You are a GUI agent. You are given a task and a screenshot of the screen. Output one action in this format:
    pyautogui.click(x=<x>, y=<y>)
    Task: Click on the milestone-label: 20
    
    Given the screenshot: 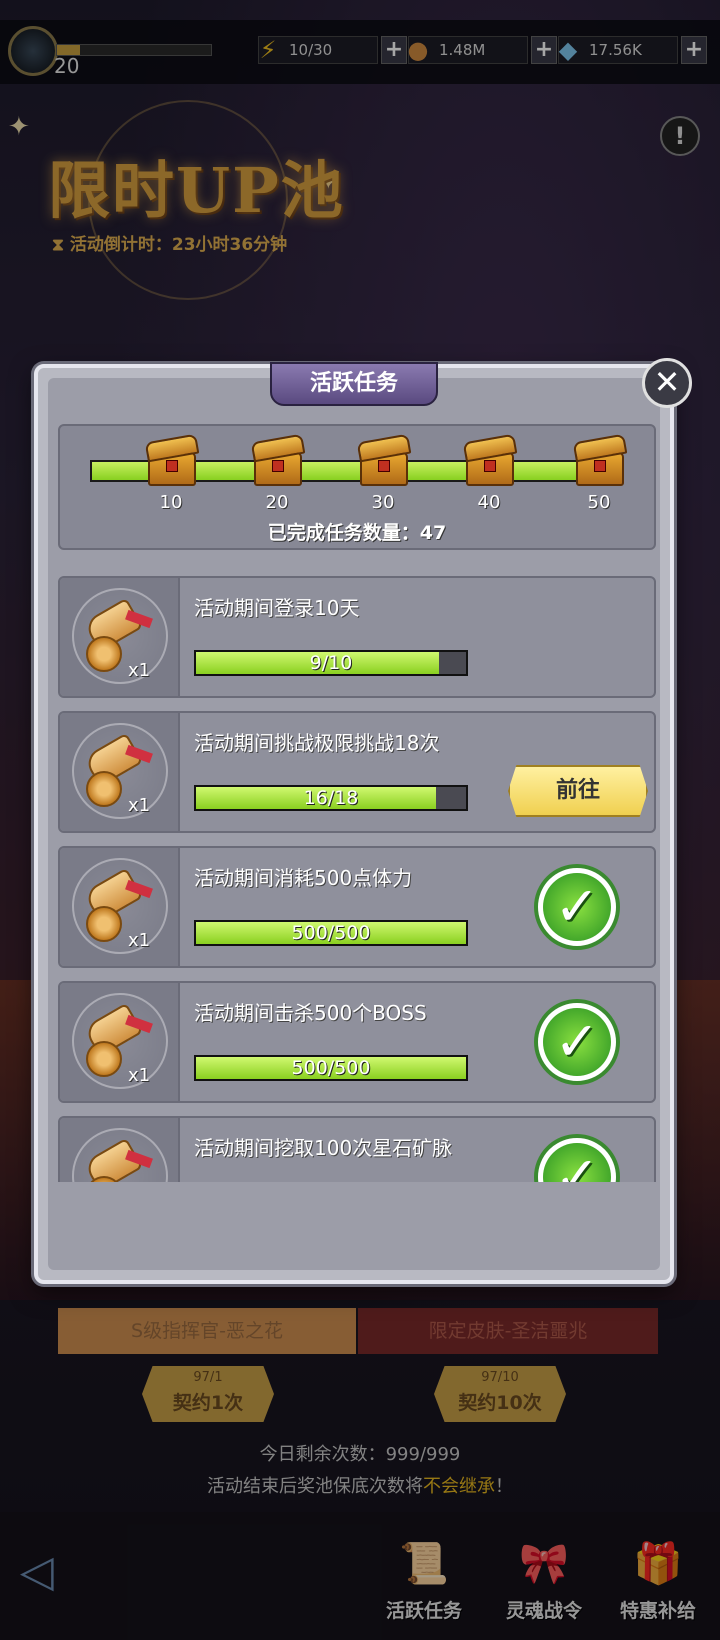 What is the action you would take?
    pyautogui.click(x=277, y=502)
    